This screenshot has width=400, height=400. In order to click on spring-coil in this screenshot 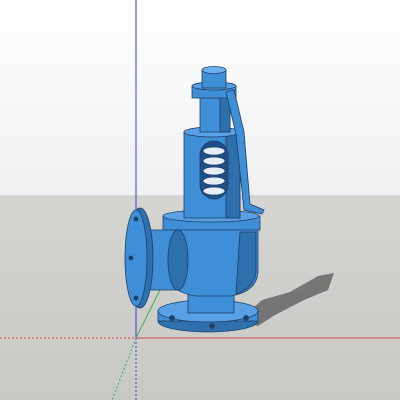, I will do `click(214, 171)`.